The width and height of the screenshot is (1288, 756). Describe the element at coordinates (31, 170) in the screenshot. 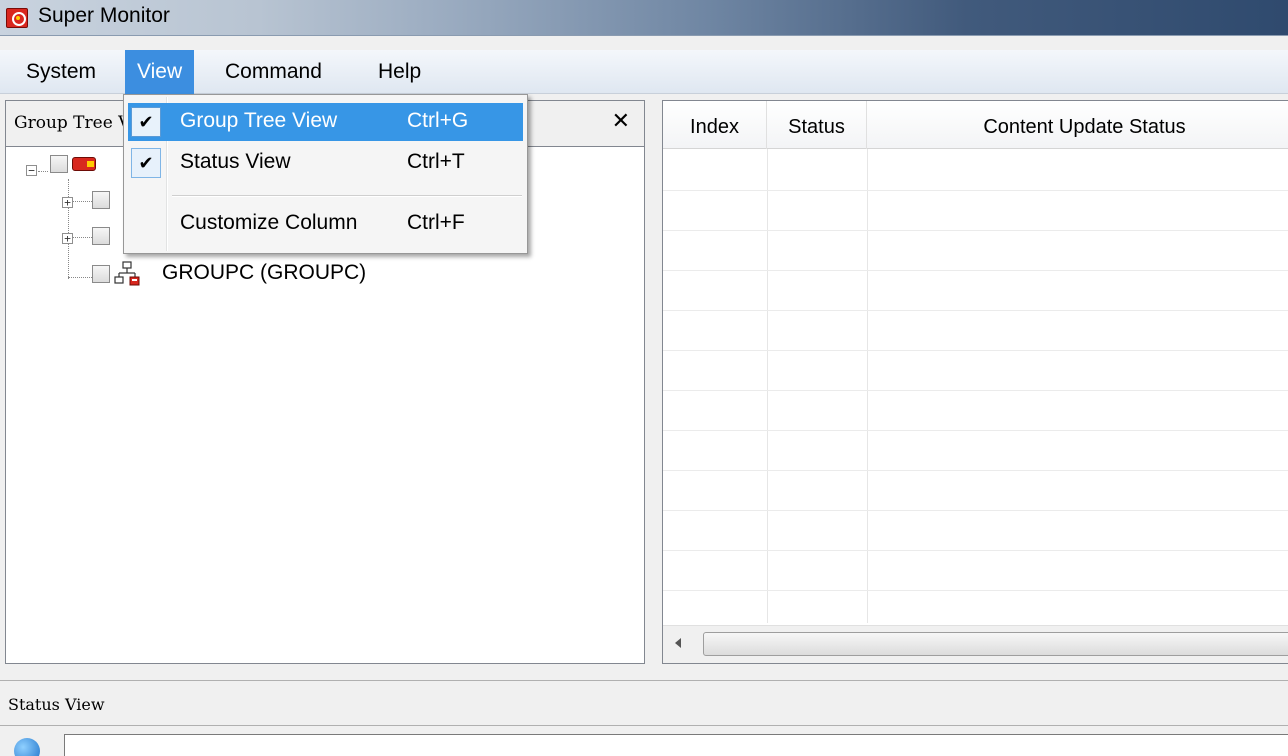

I see `collapse-icon: −` at that location.